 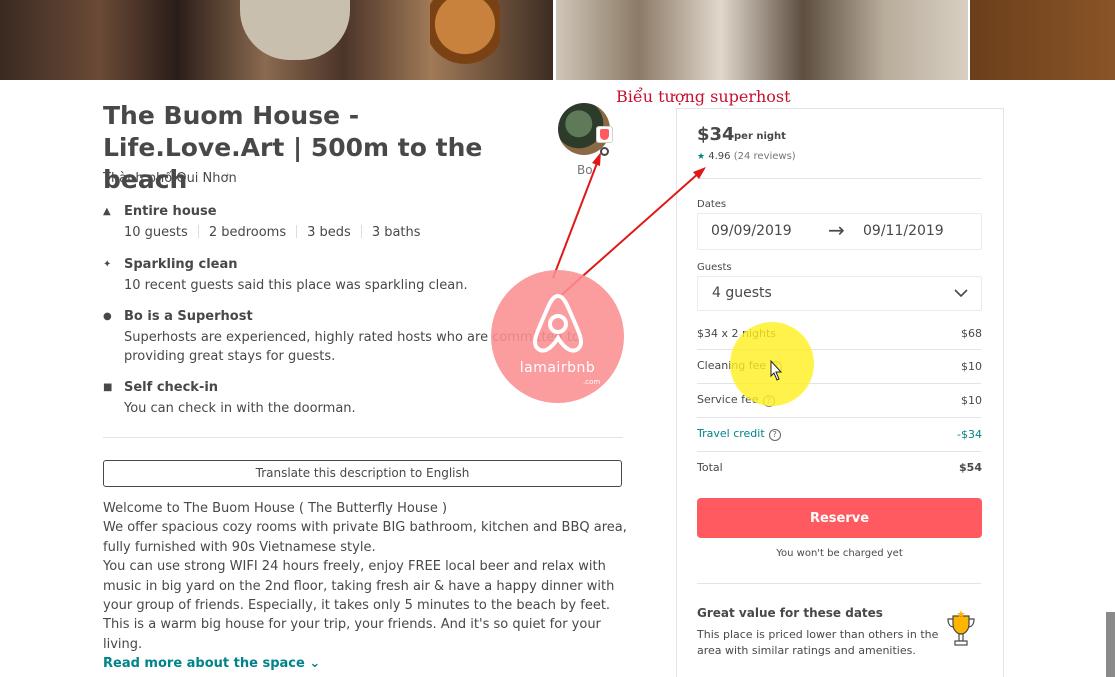 I want to click on host-name: Bo, so click(x=585, y=170).